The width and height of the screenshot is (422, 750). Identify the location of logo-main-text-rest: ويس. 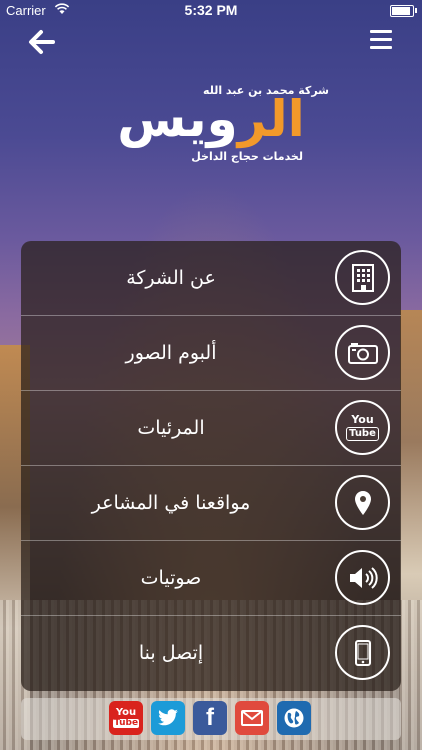
(178, 119).